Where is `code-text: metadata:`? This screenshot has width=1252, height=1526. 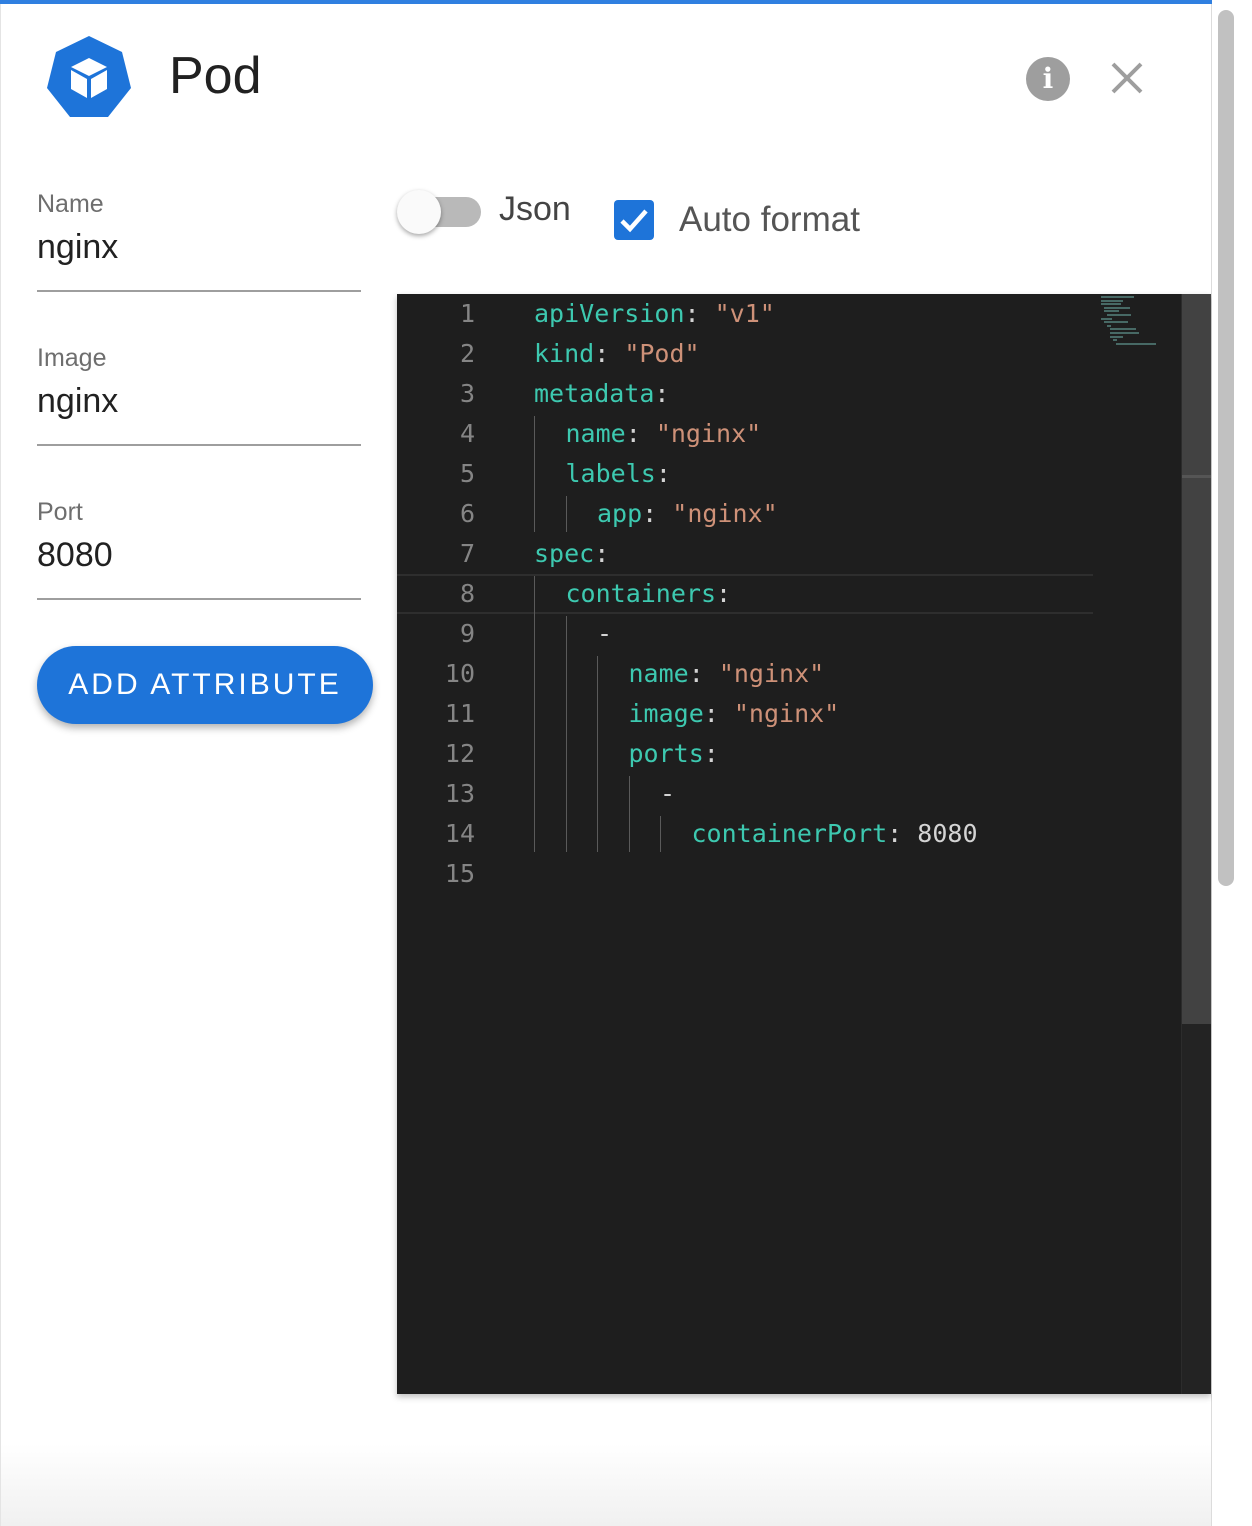 code-text: metadata: is located at coordinates (601, 394).